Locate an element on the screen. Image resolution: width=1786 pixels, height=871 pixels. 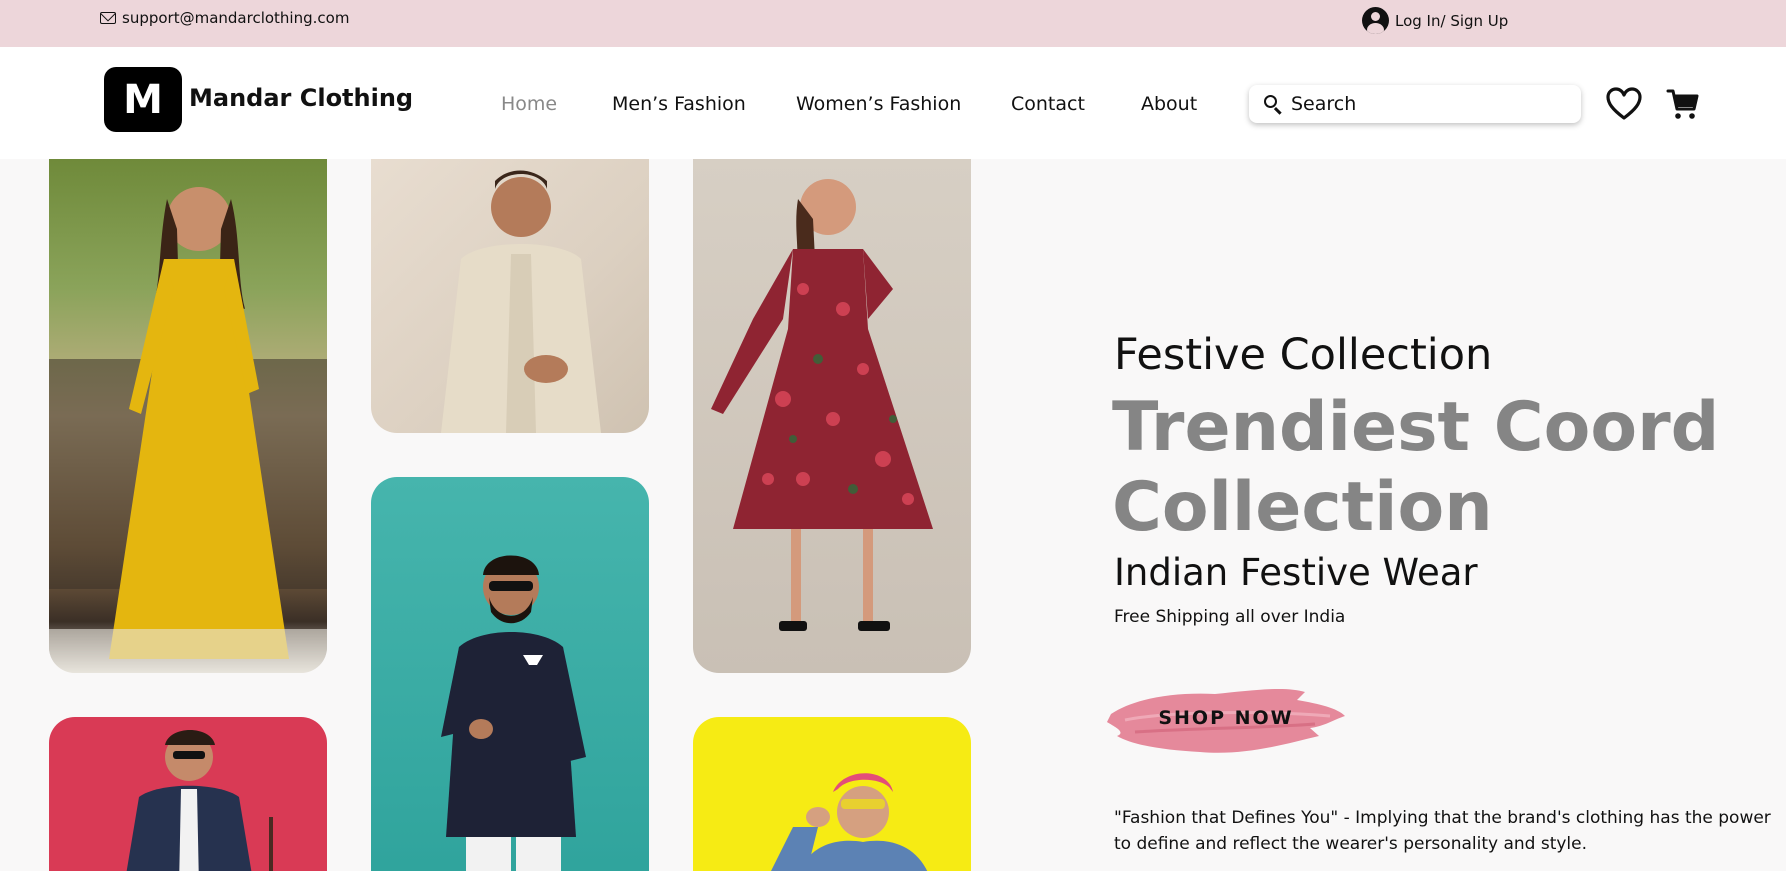
blazer-man-photo is located at coordinates (188, 794).